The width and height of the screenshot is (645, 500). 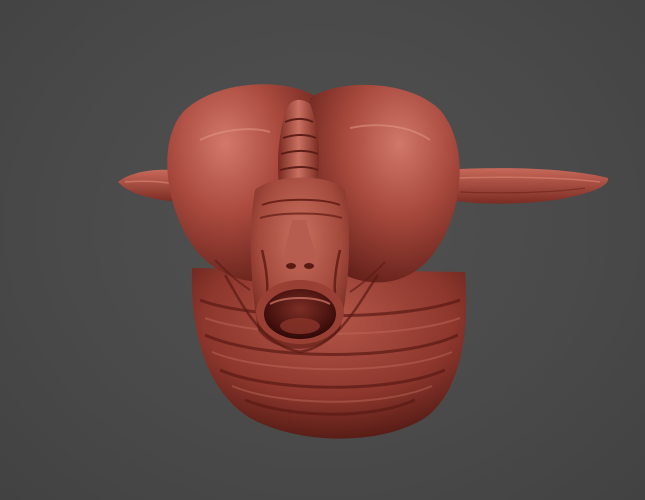 What do you see at coordinates (524, 186) in the screenshot?
I see `right-wing` at bounding box center [524, 186].